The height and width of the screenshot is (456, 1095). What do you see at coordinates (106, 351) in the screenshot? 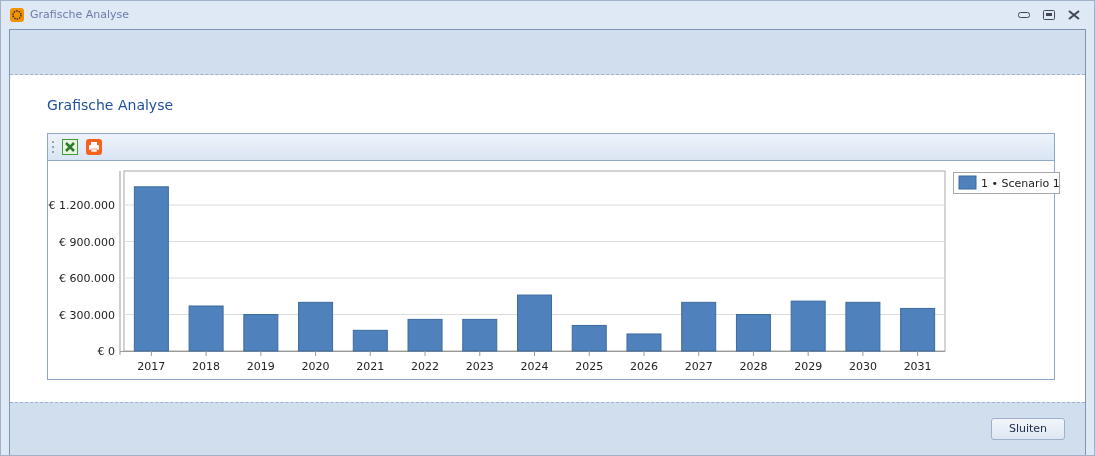
I see `axis-label: € 0` at bounding box center [106, 351].